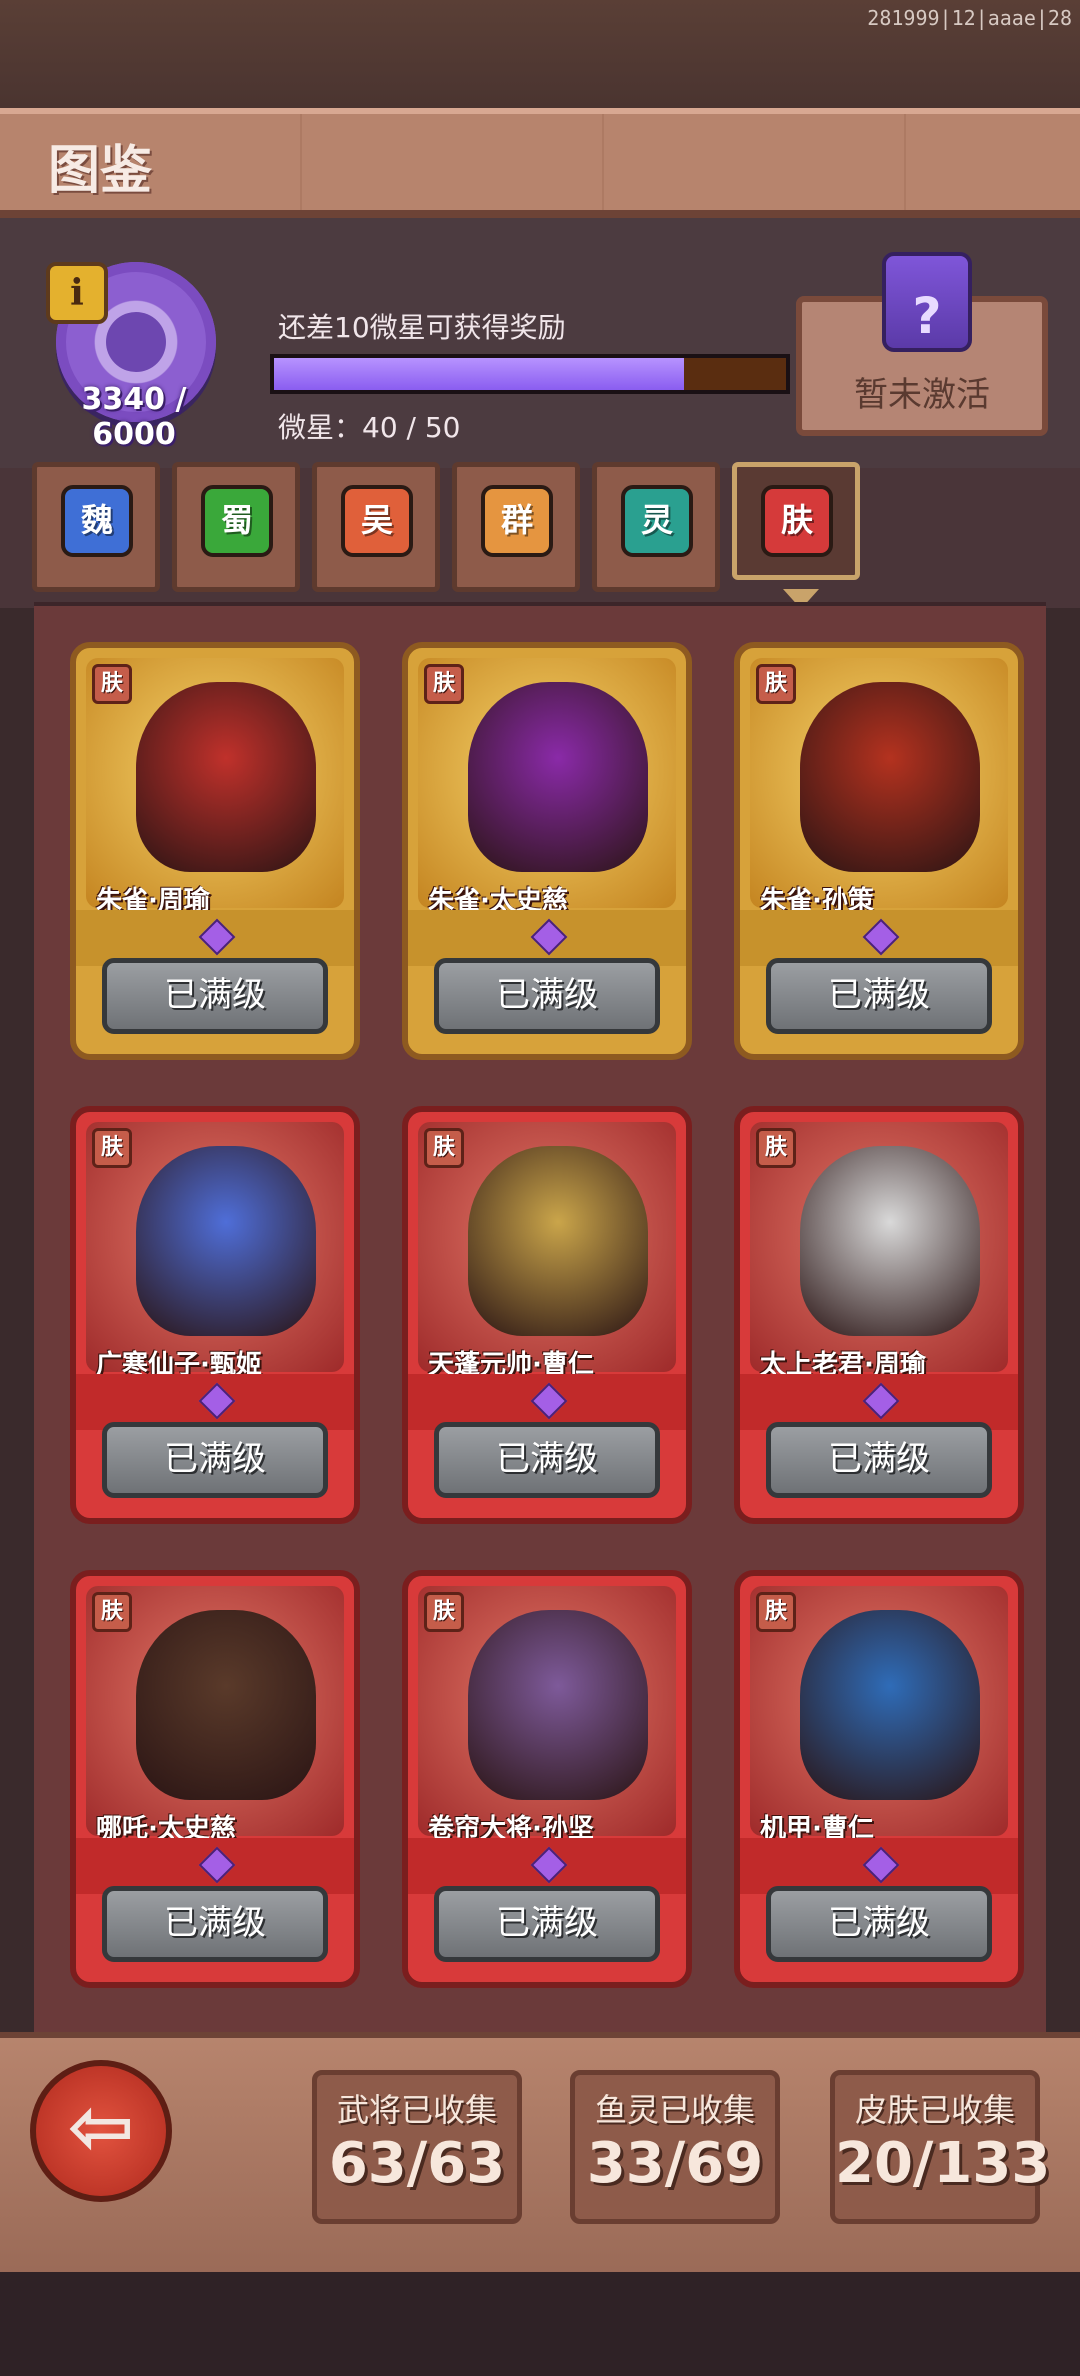 The width and height of the screenshot is (1080, 2376). I want to click on tab-chip: 吴, so click(377, 521).